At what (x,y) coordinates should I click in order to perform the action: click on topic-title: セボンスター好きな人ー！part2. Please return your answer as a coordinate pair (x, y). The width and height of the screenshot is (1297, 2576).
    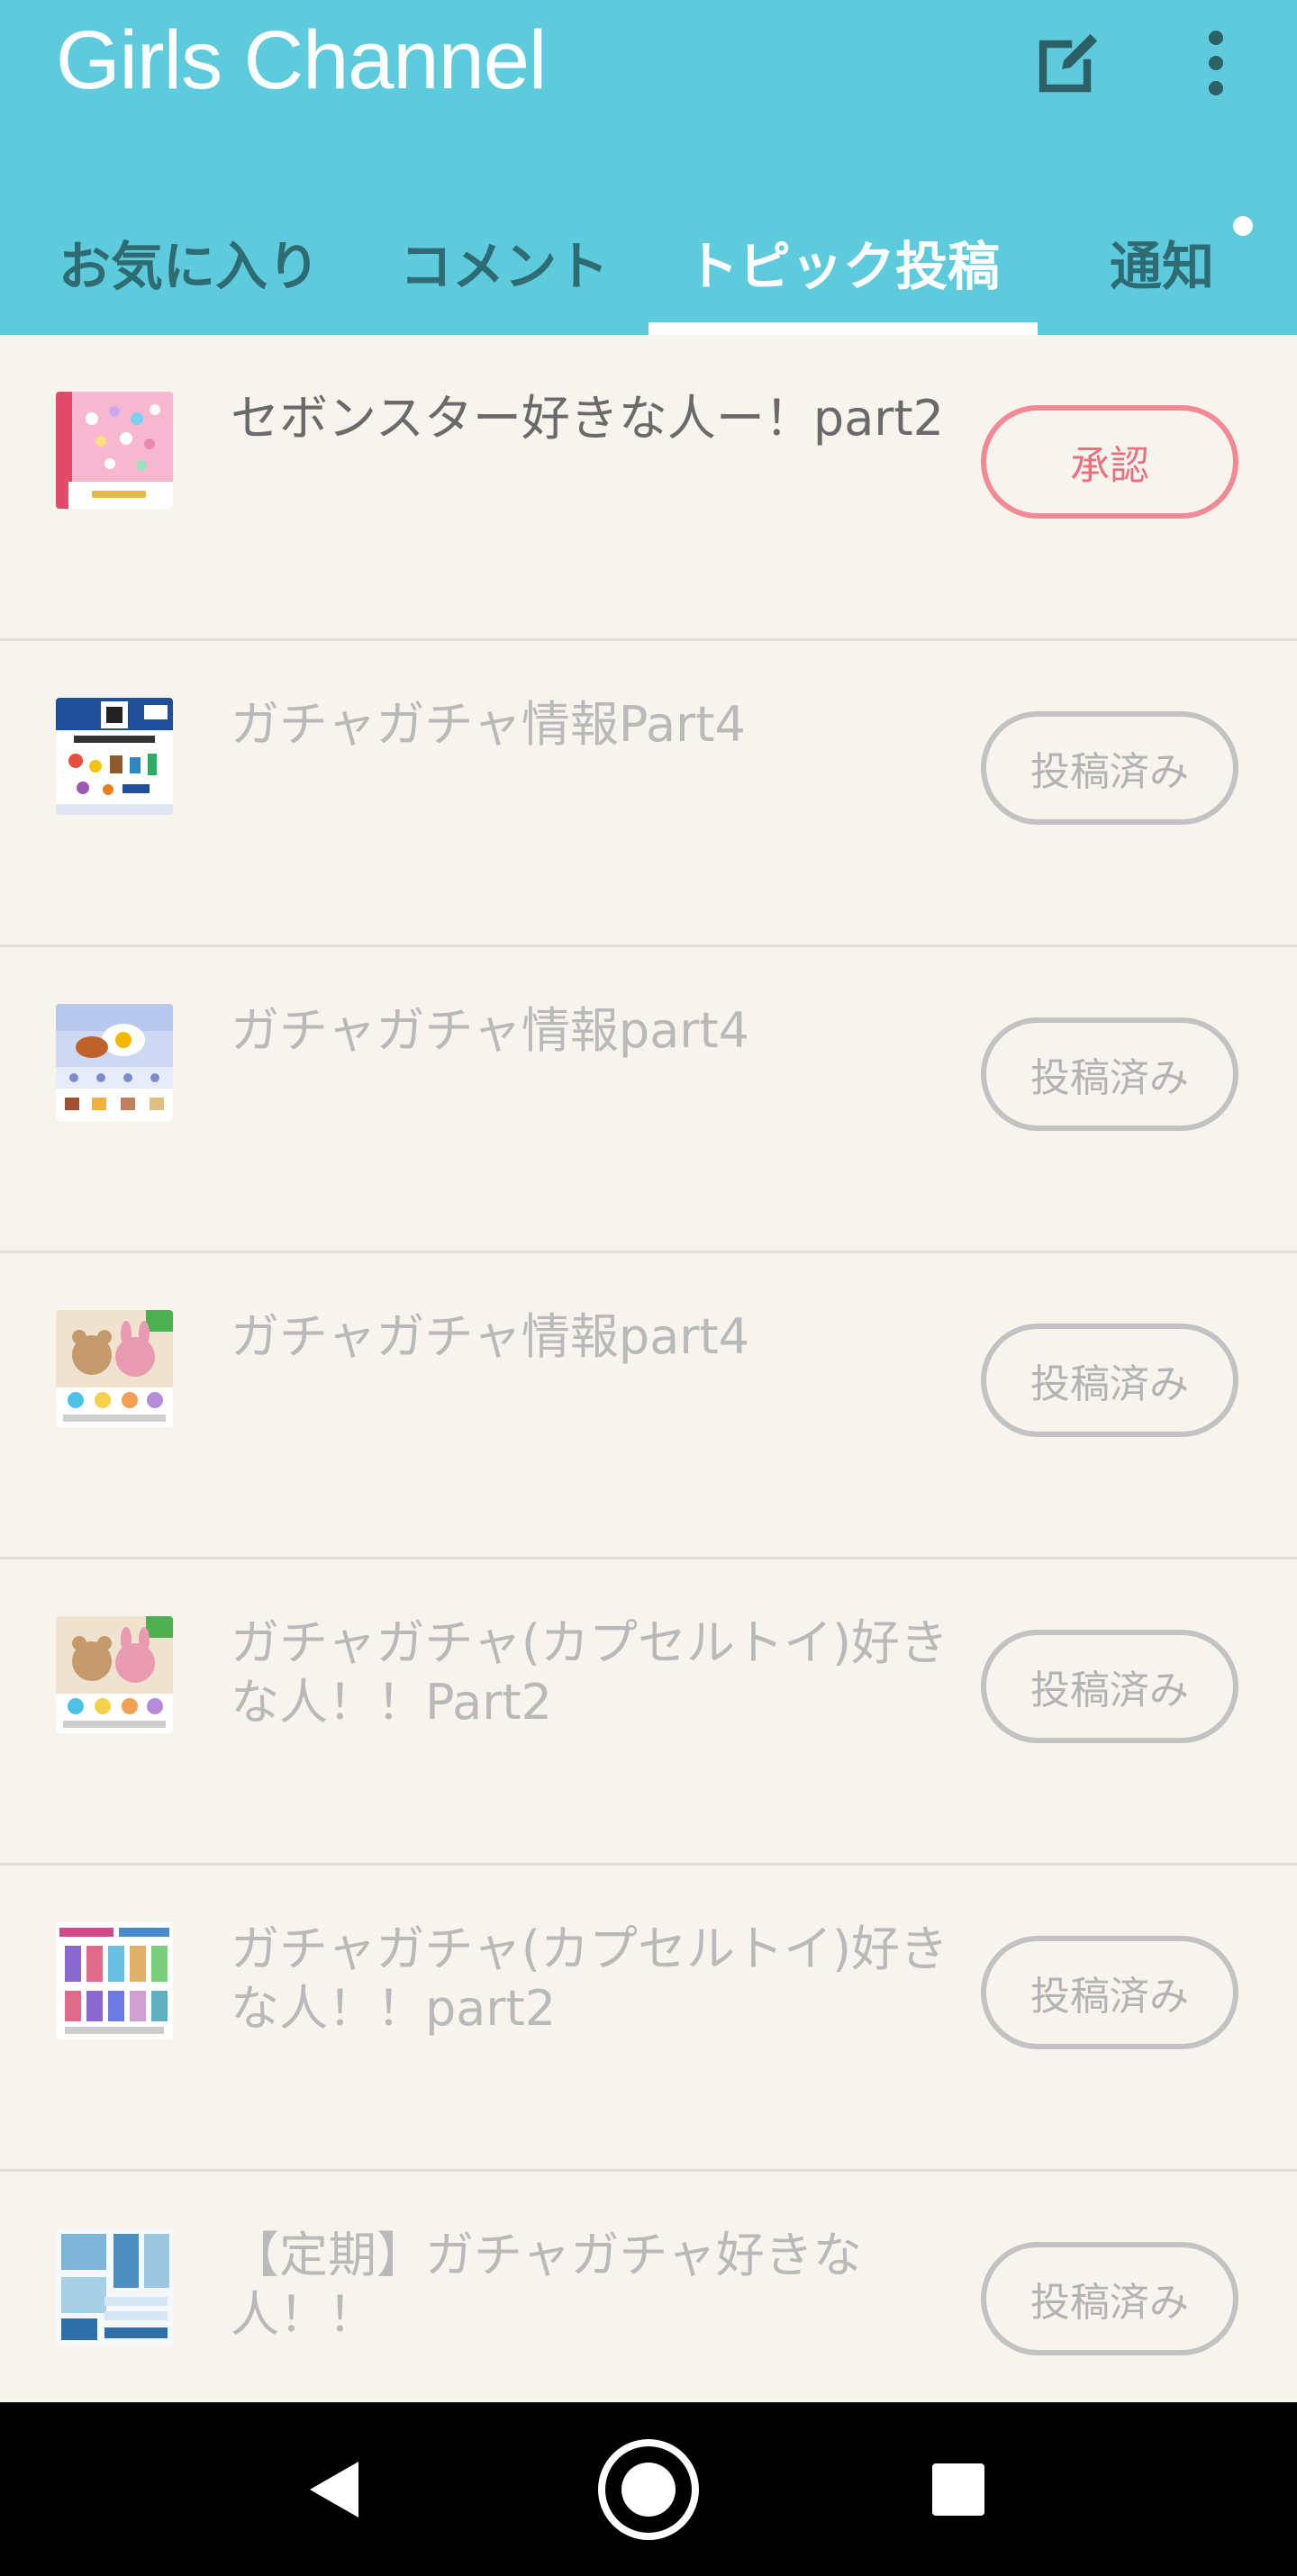
    Looking at the image, I should click on (588, 418).